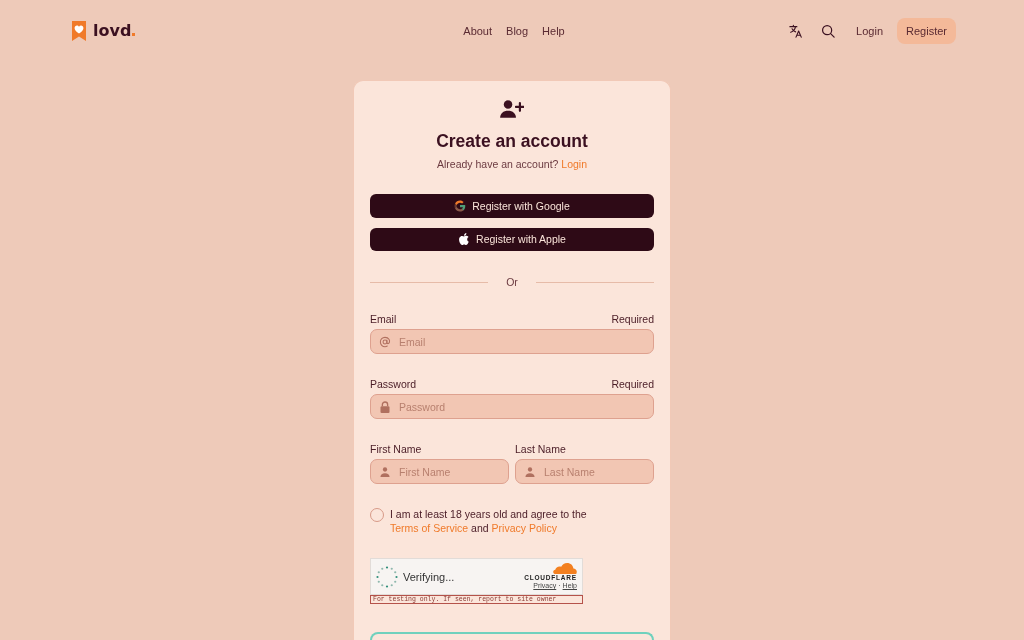 This screenshot has width=1024, height=640. I want to click on google-register-button: Register with Google, so click(512, 205).